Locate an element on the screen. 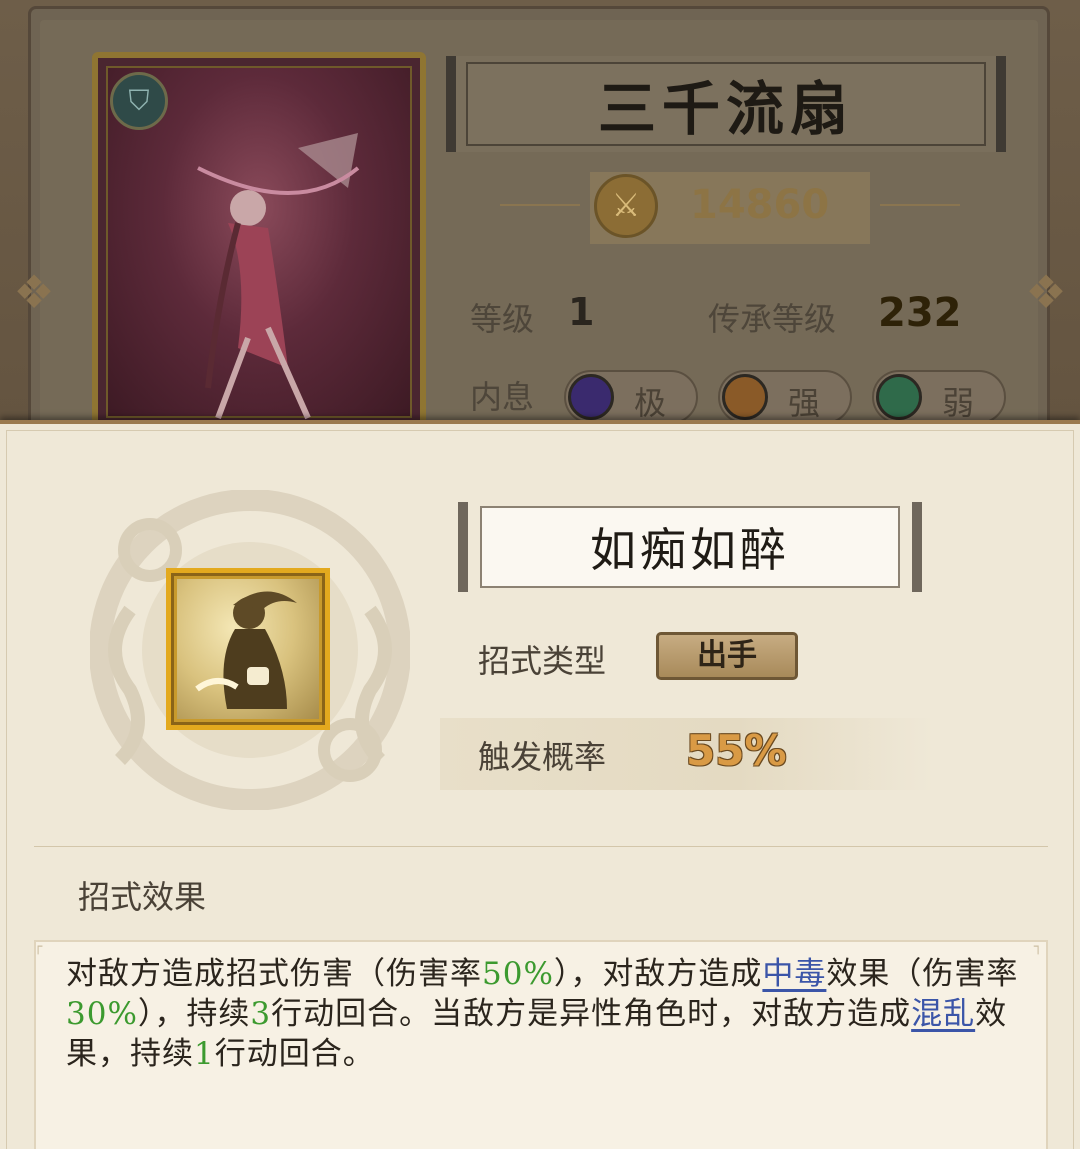 Image resolution: width=1080 pixels, height=1149 pixels. trigger-rate-label: 触发概率 is located at coordinates (542, 757).